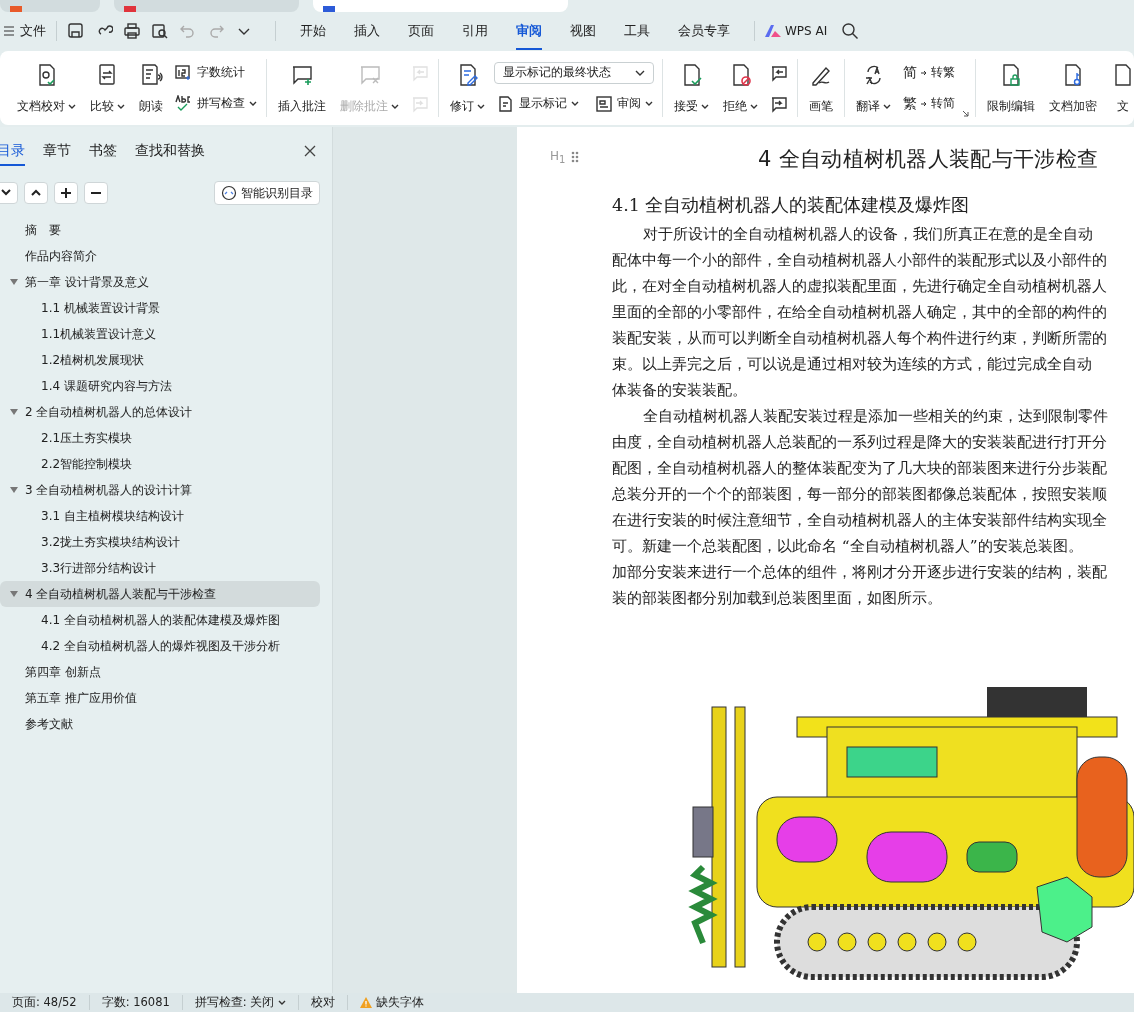 Image resolution: width=1134 pixels, height=1012 pixels. Describe the element at coordinates (965, 113) in the screenshot. I see `dialog-launcher-icon` at that location.